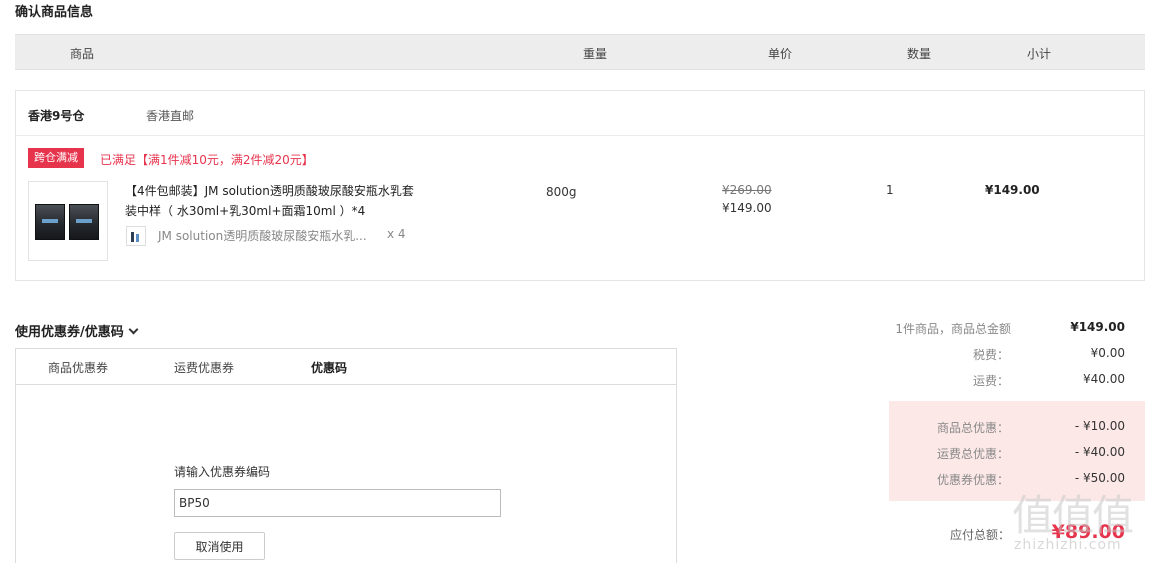 This screenshot has height=563, width=1162. Describe the element at coordinates (1073, 515) in the screenshot. I see `watermark-logo: 值值值` at that location.